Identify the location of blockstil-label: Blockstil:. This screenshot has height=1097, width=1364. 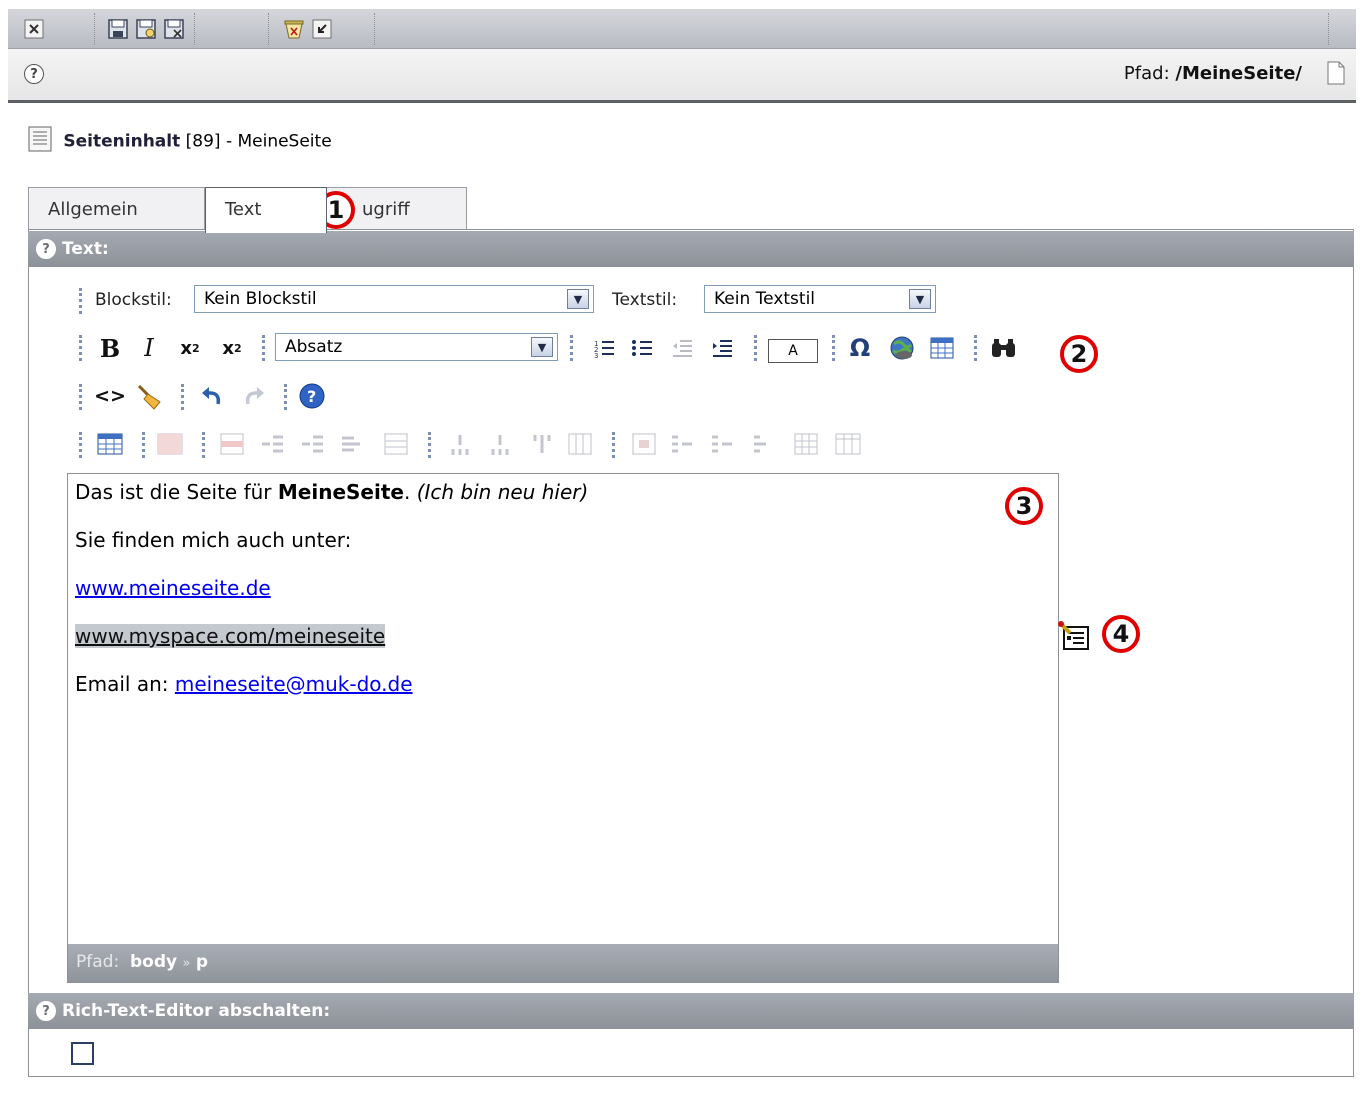
(133, 300).